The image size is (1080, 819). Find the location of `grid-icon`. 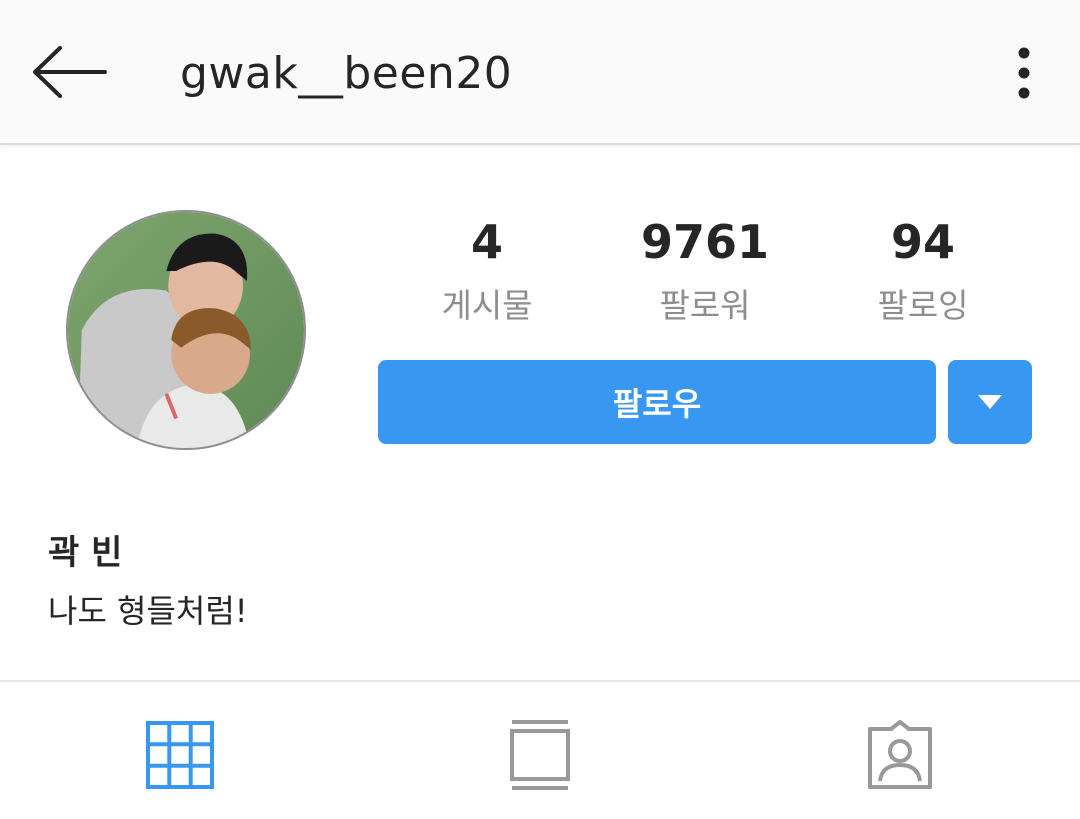

grid-icon is located at coordinates (180, 755).